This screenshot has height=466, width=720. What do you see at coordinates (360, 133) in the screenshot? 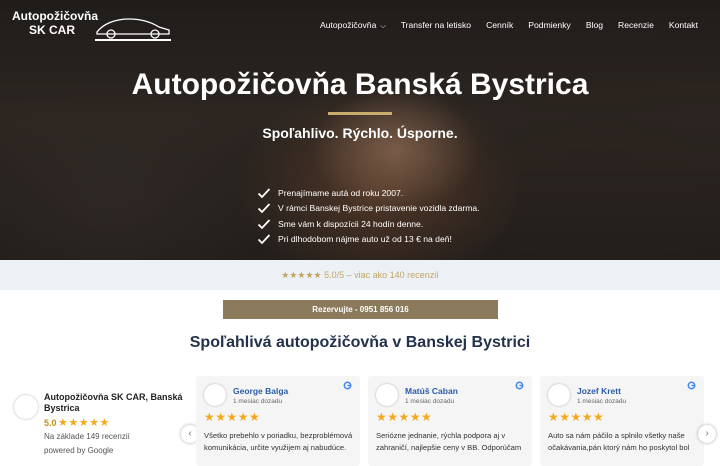
I see `hero-subtitle: Spoľahlivo. Rýchlo. Úsporne.` at bounding box center [360, 133].